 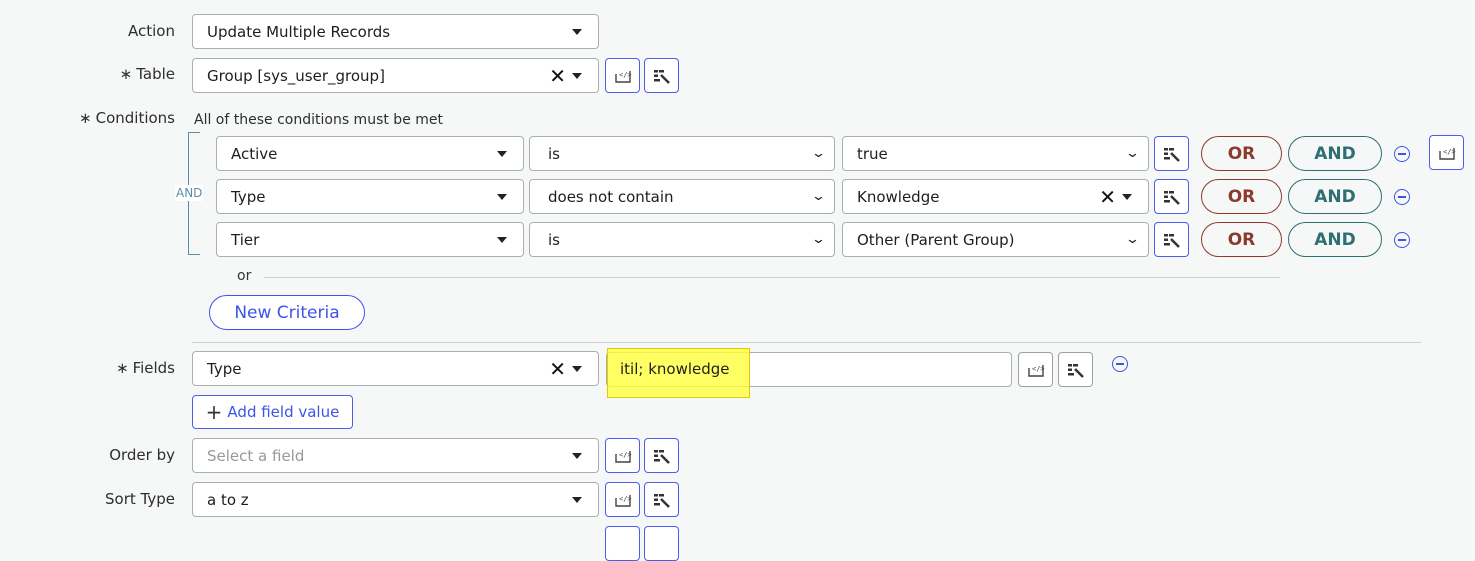 What do you see at coordinates (678, 373) in the screenshot?
I see `field-value-text: itil; knowledge` at bounding box center [678, 373].